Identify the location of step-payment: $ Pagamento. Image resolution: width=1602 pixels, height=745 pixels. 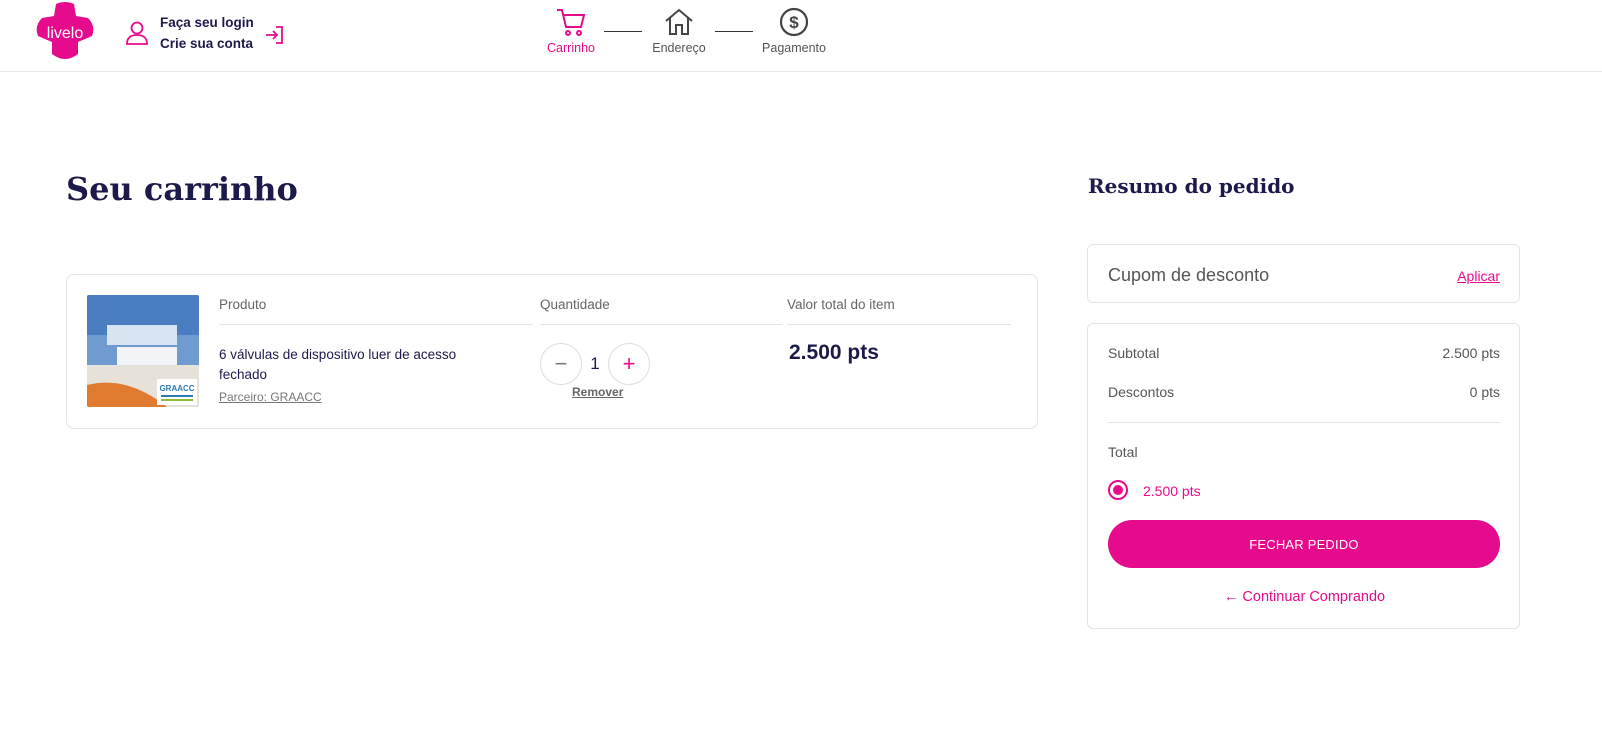
(794, 30).